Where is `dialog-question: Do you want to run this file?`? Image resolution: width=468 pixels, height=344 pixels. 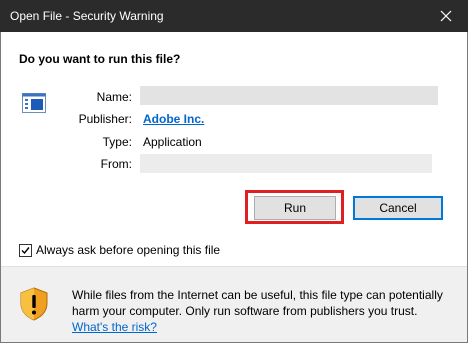 dialog-question: Do you want to run this file? is located at coordinates (100, 59).